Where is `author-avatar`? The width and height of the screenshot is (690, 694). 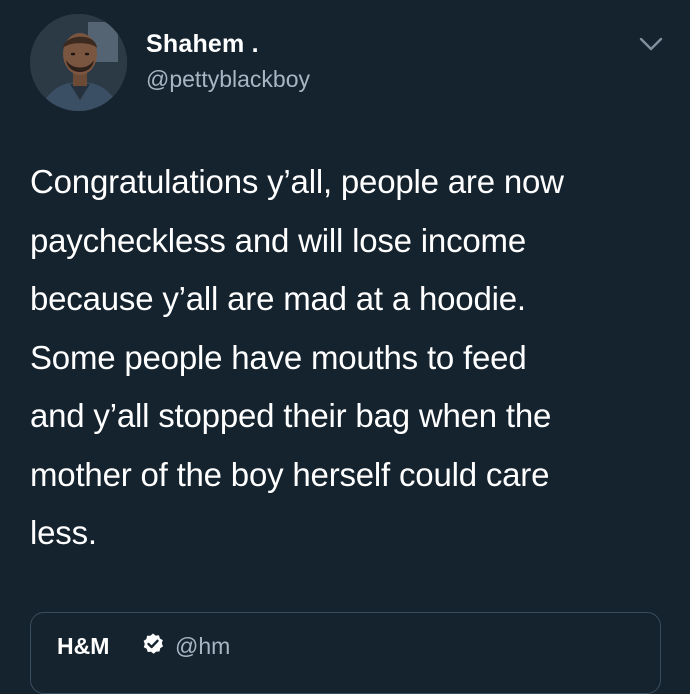
author-avatar is located at coordinates (78, 62).